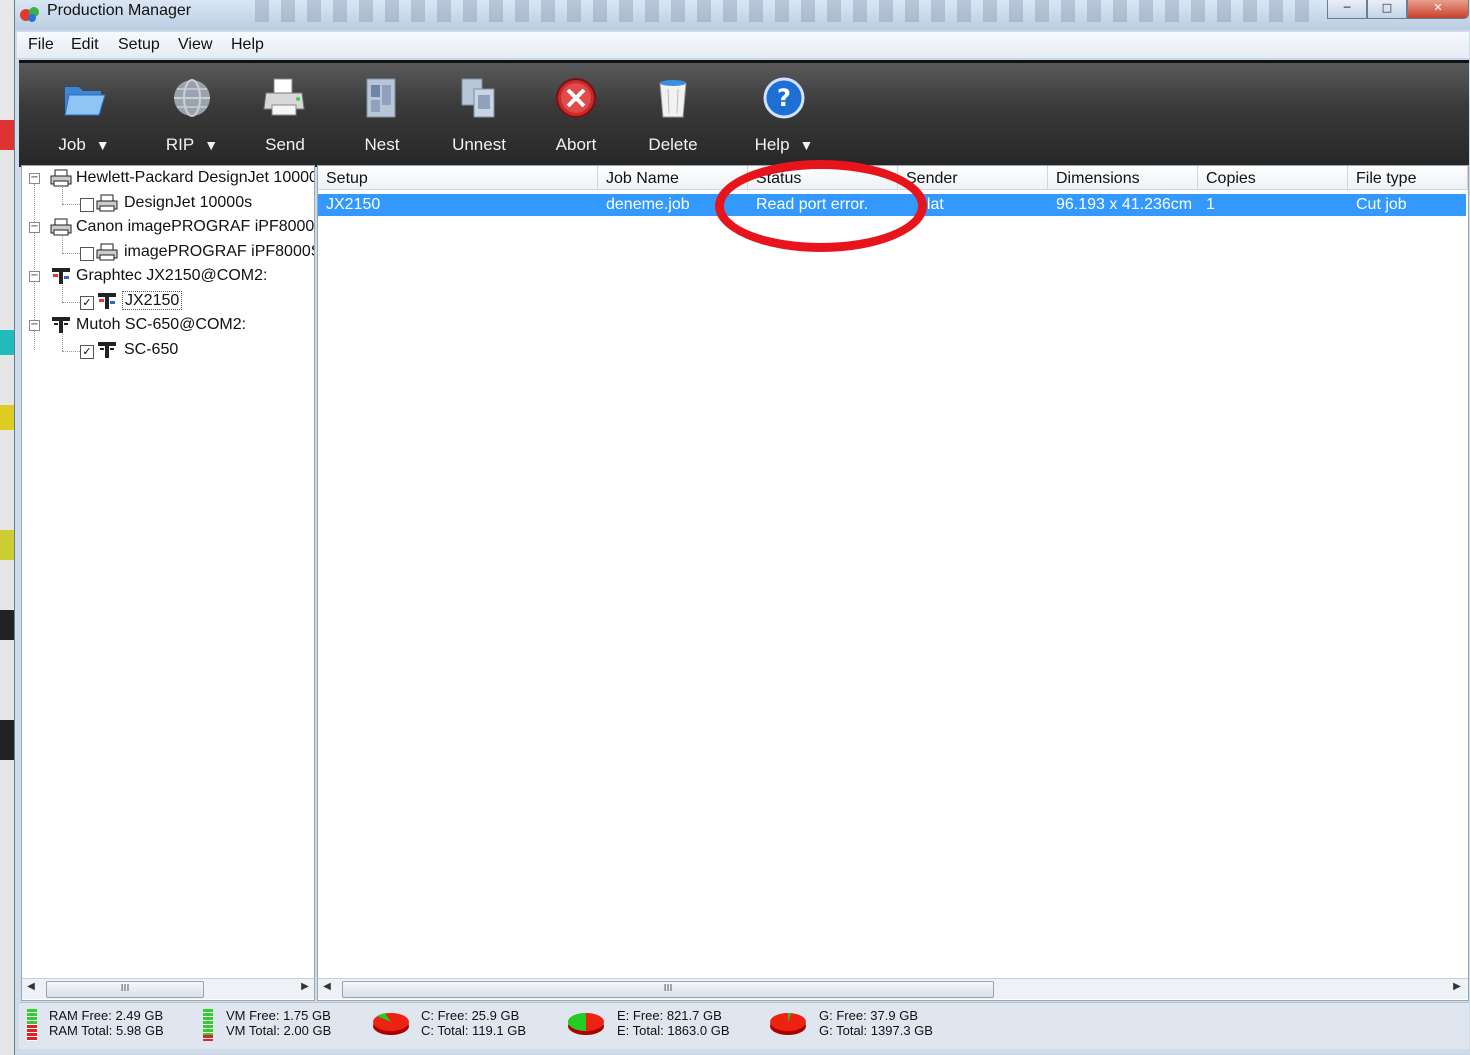  I want to click on vm-stats: VM Free: 1.75 GB VM Total: 2.00 GB, so click(278, 1023).